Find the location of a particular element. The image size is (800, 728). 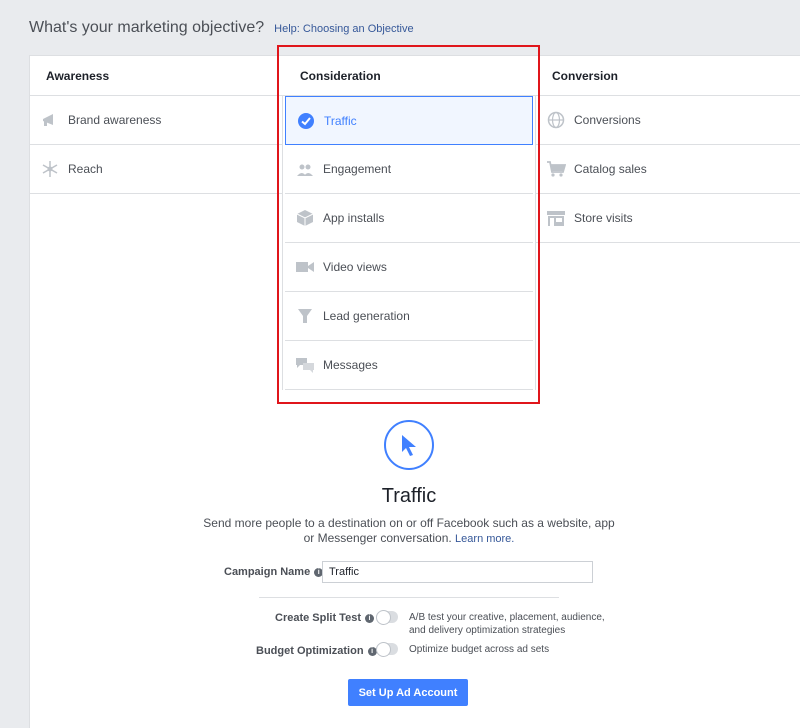

check-circle-icon is located at coordinates (306, 121).